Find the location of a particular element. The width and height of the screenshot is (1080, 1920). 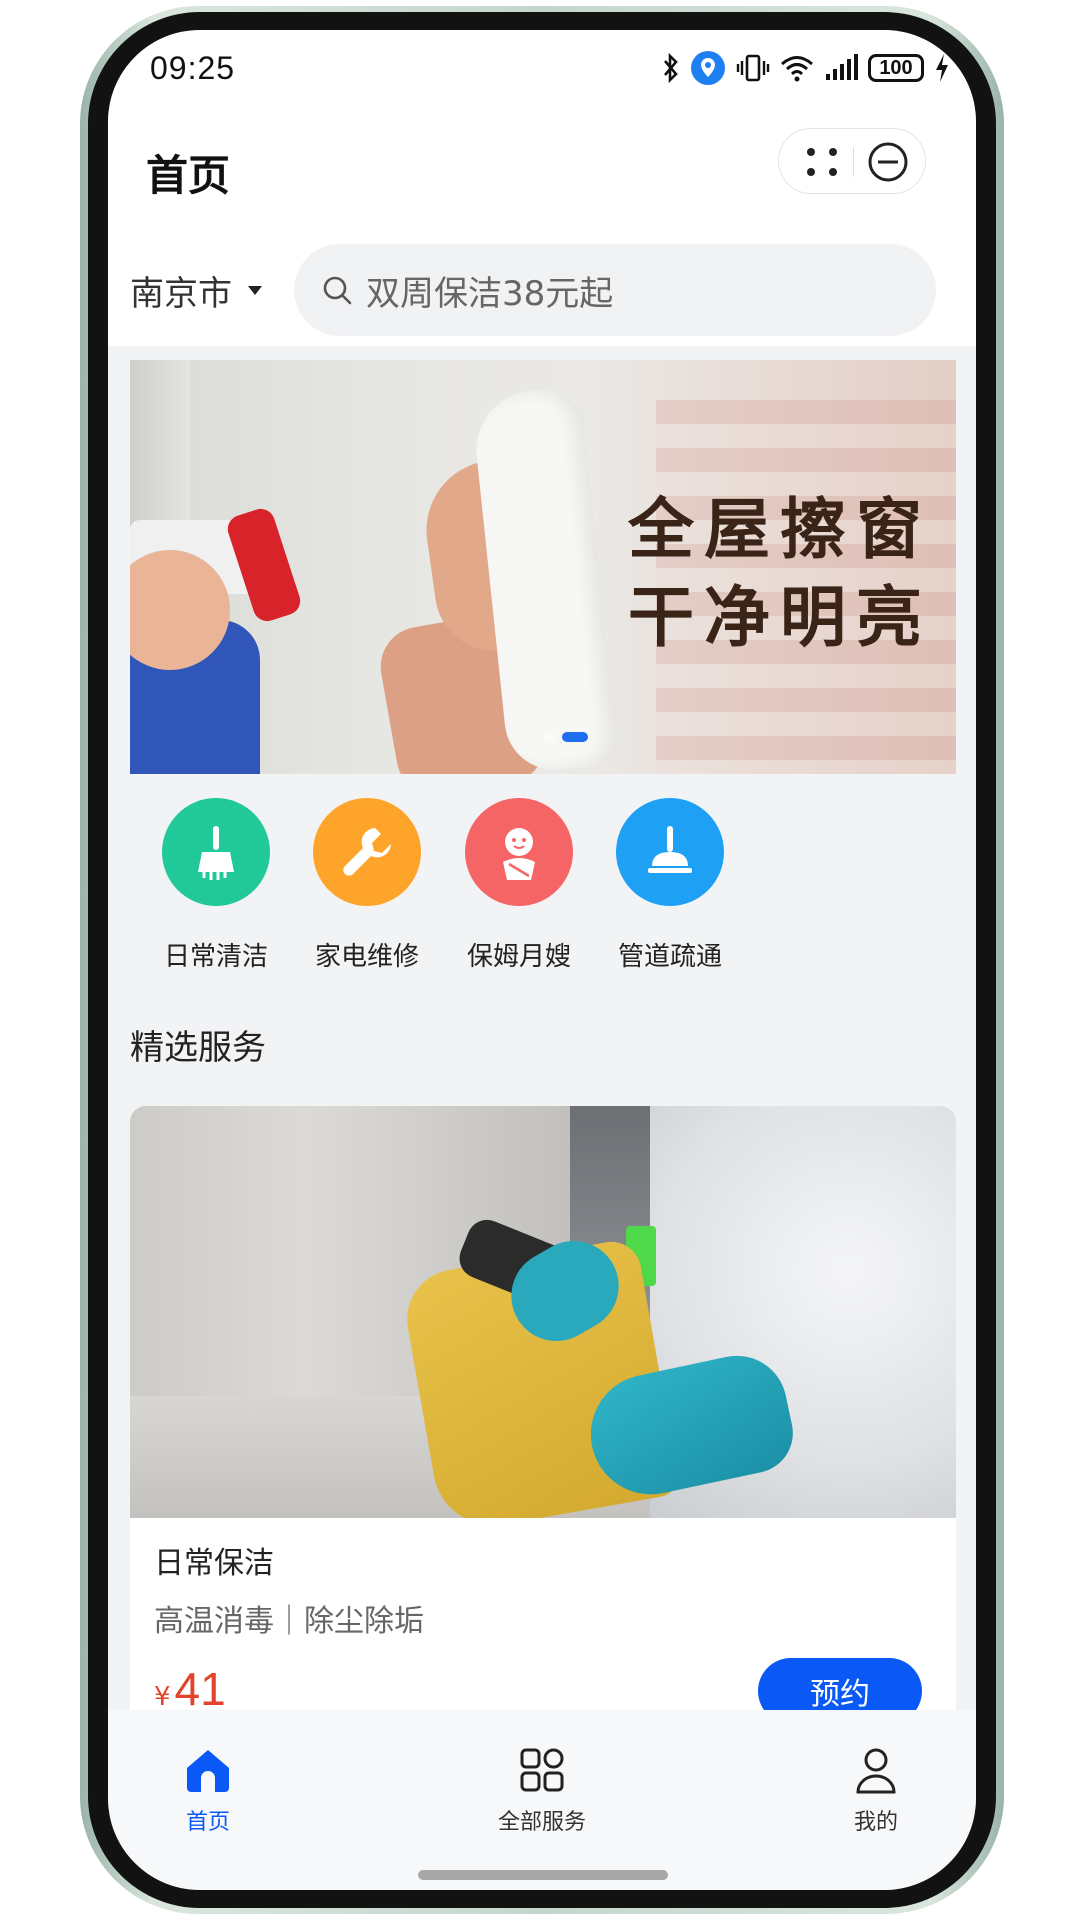

caret-down-icon is located at coordinates (255, 290).